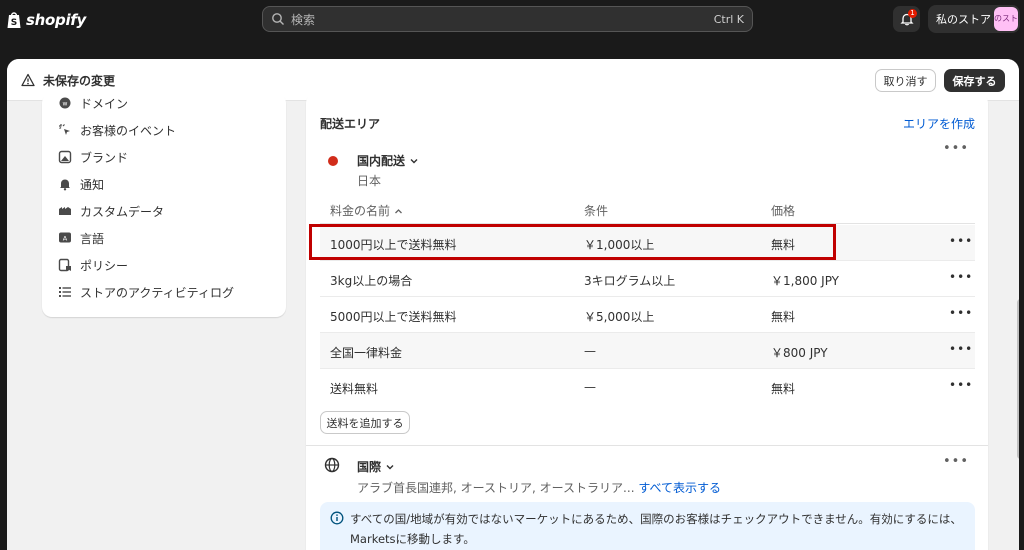  What do you see at coordinates (366, 353) in the screenshot?
I see `rate-name: 全国一律料金` at bounding box center [366, 353].